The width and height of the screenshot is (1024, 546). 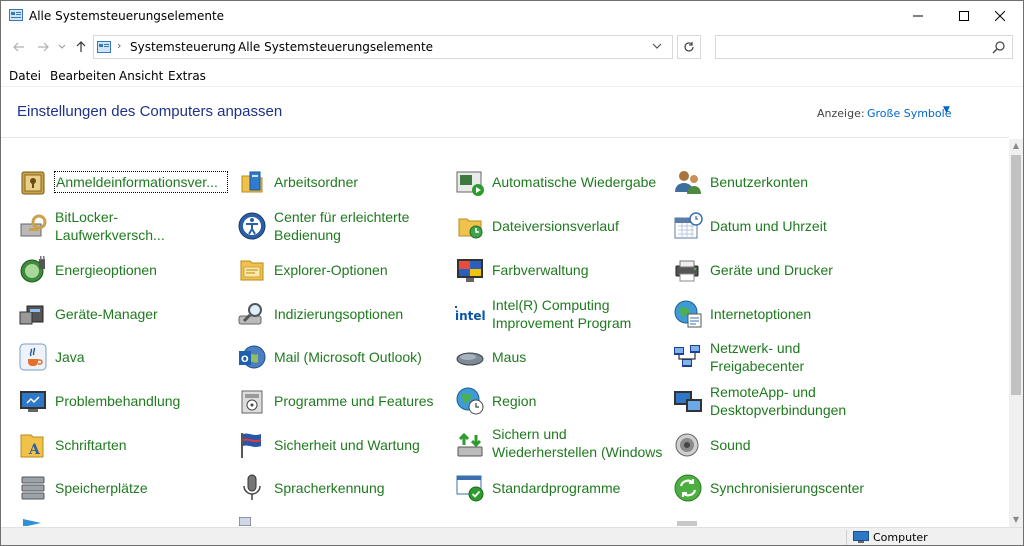 I want to click on fonts-icon: A, so click(x=32, y=446).